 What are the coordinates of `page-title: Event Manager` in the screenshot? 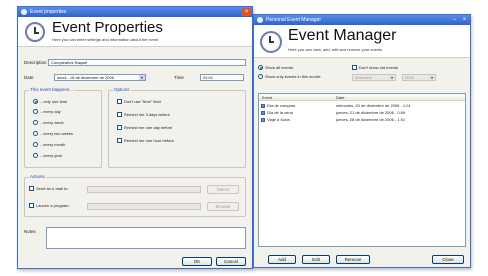 It's located at (342, 35).